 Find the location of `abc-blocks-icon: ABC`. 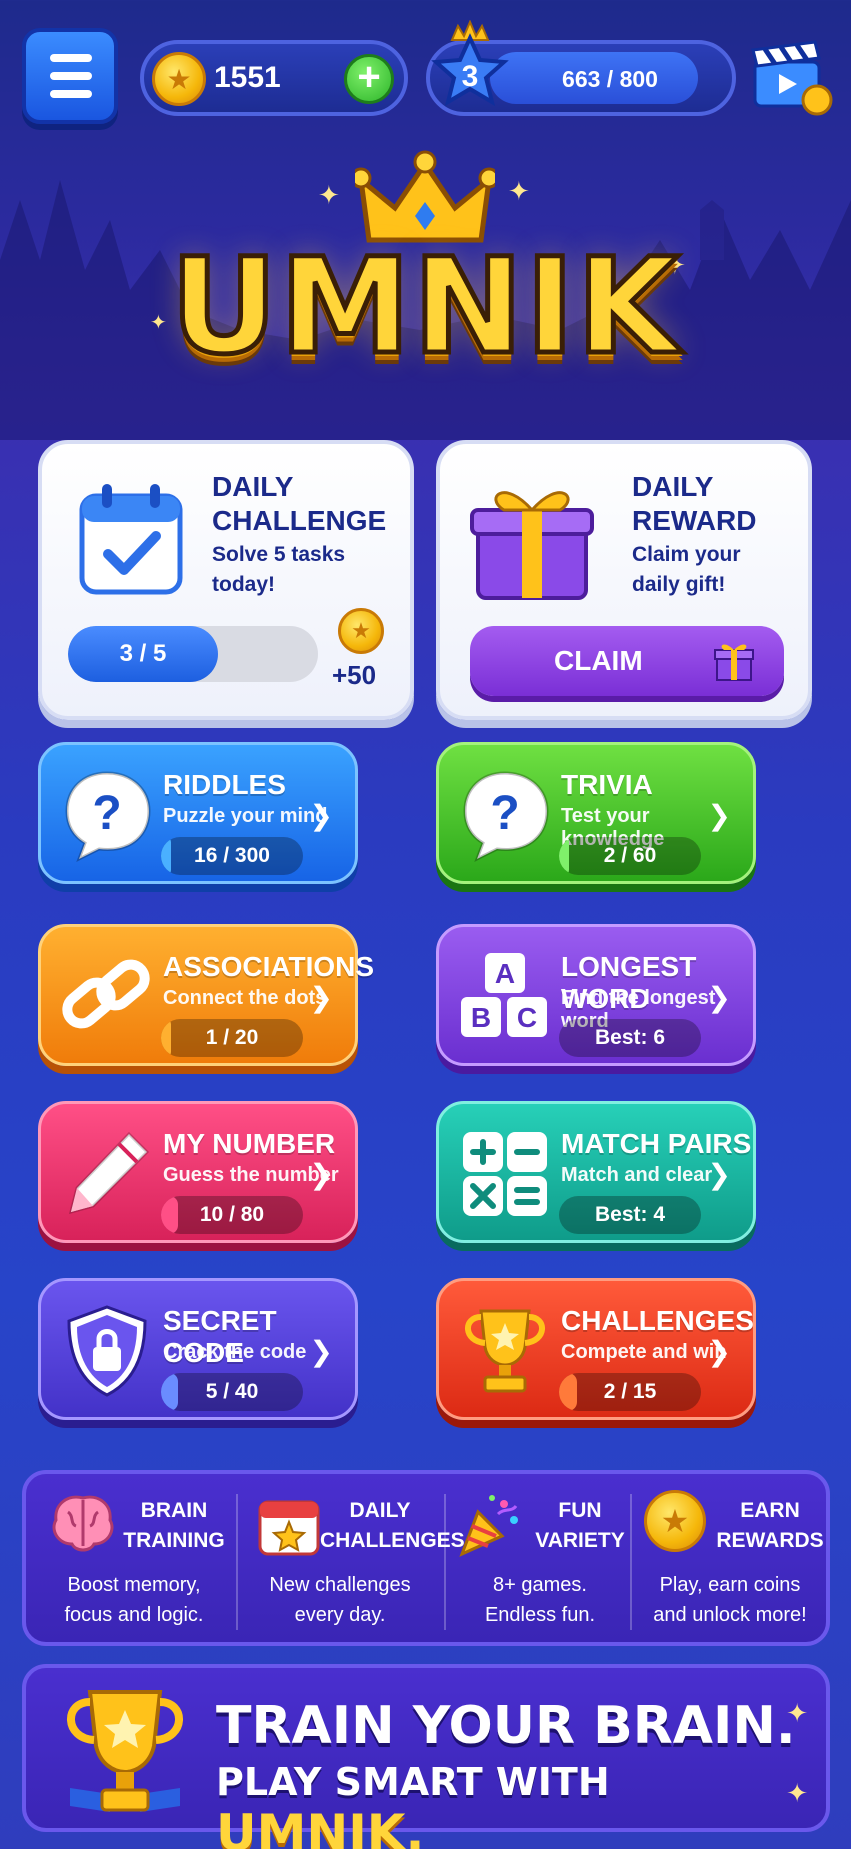

abc-blocks-icon: ABC is located at coordinates (505, 997).